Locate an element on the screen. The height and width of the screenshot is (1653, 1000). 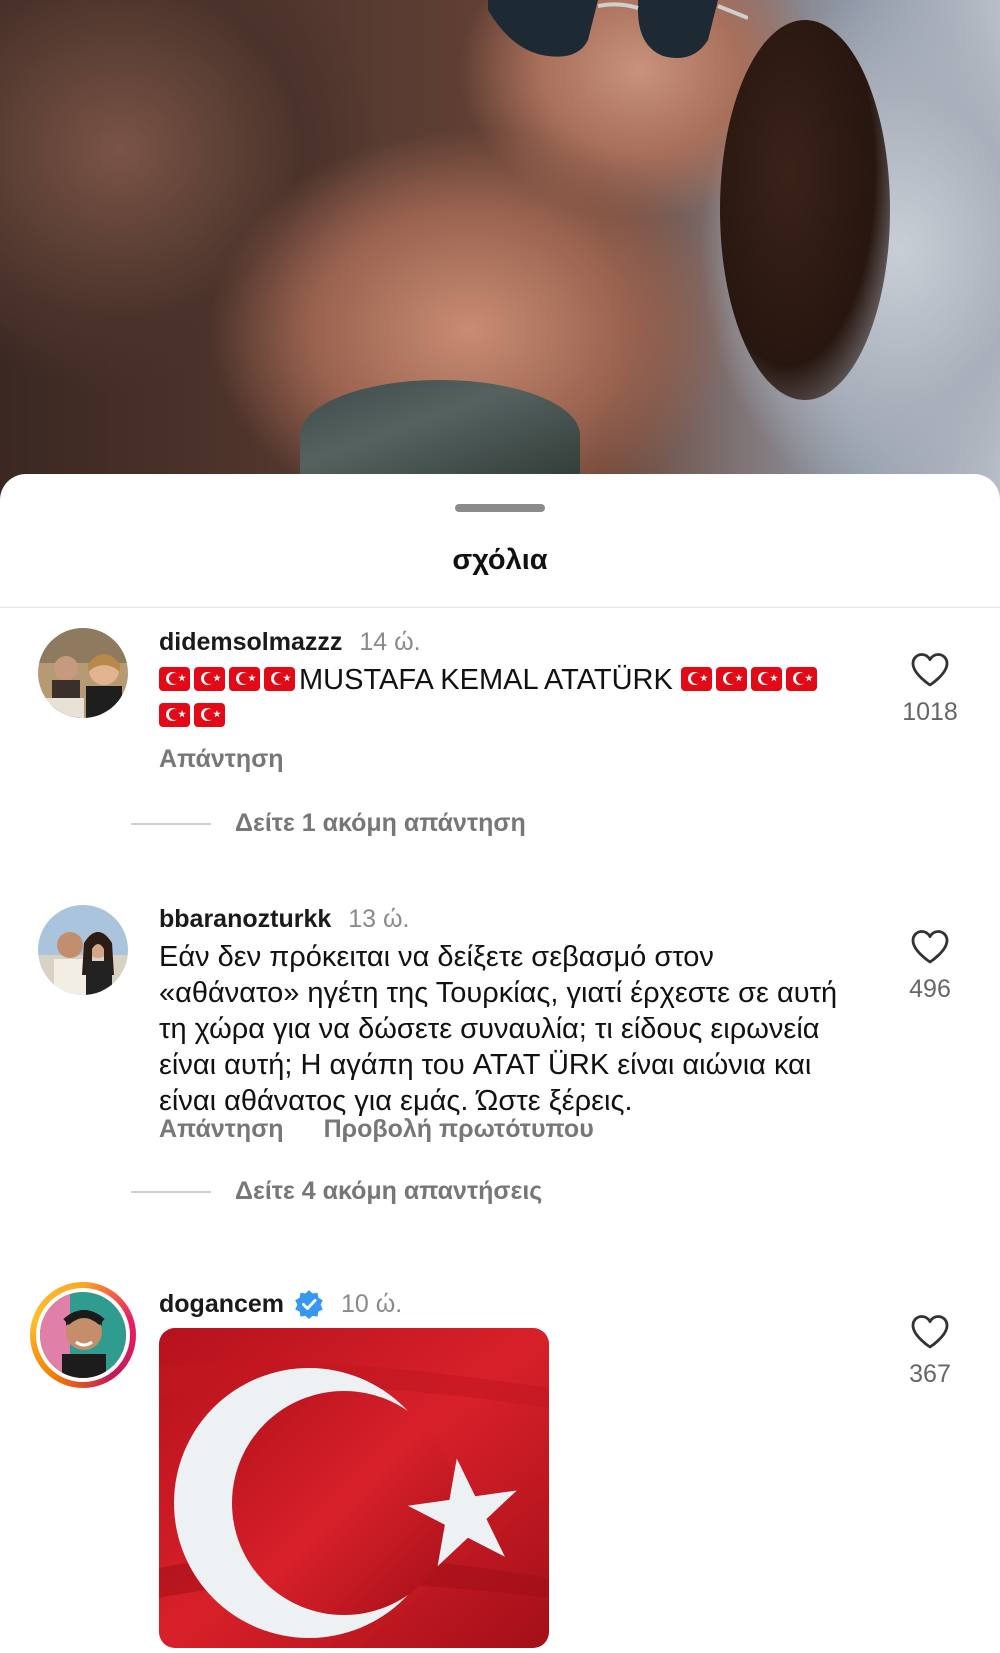
comment-meta: didemsolmazzz 14 ώ. is located at coordinates (290, 642).